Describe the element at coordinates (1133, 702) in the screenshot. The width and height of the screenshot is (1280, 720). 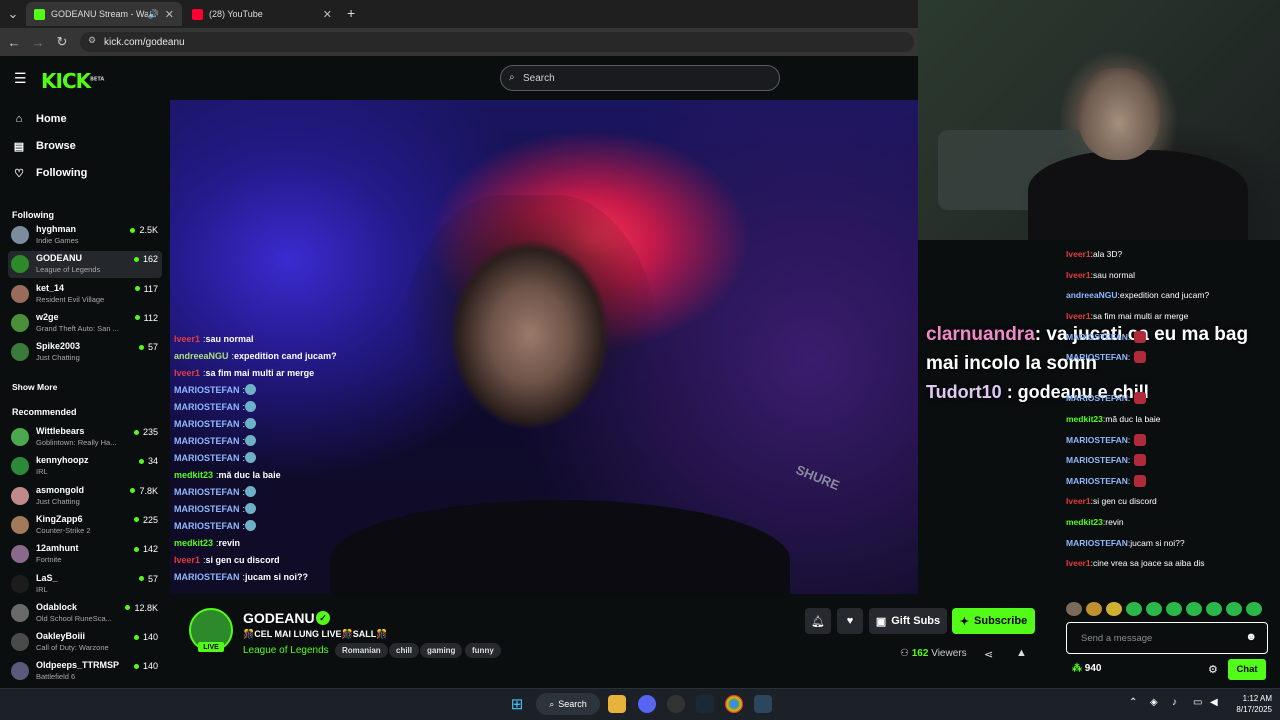
I see `tray-chevron-icon: ⌃` at that location.